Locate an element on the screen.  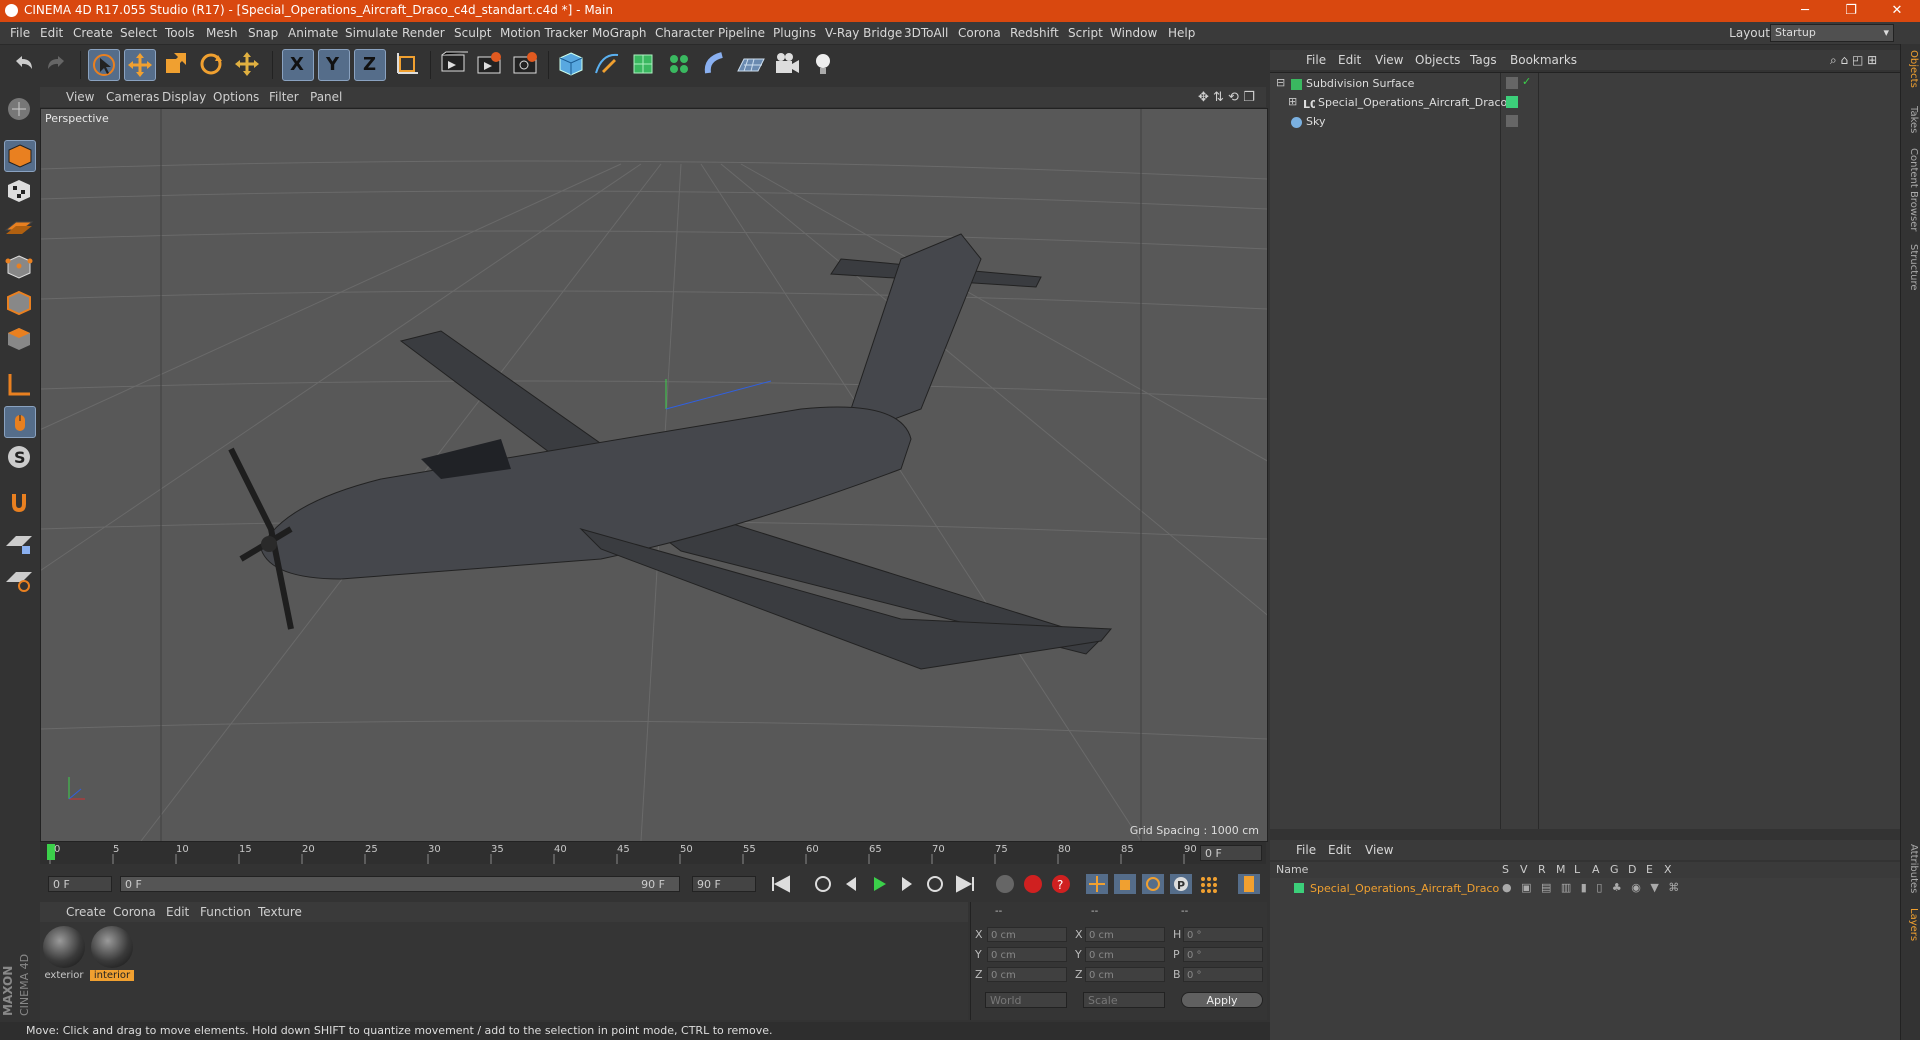
menu-help: Help is located at coordinates (1181, 33).